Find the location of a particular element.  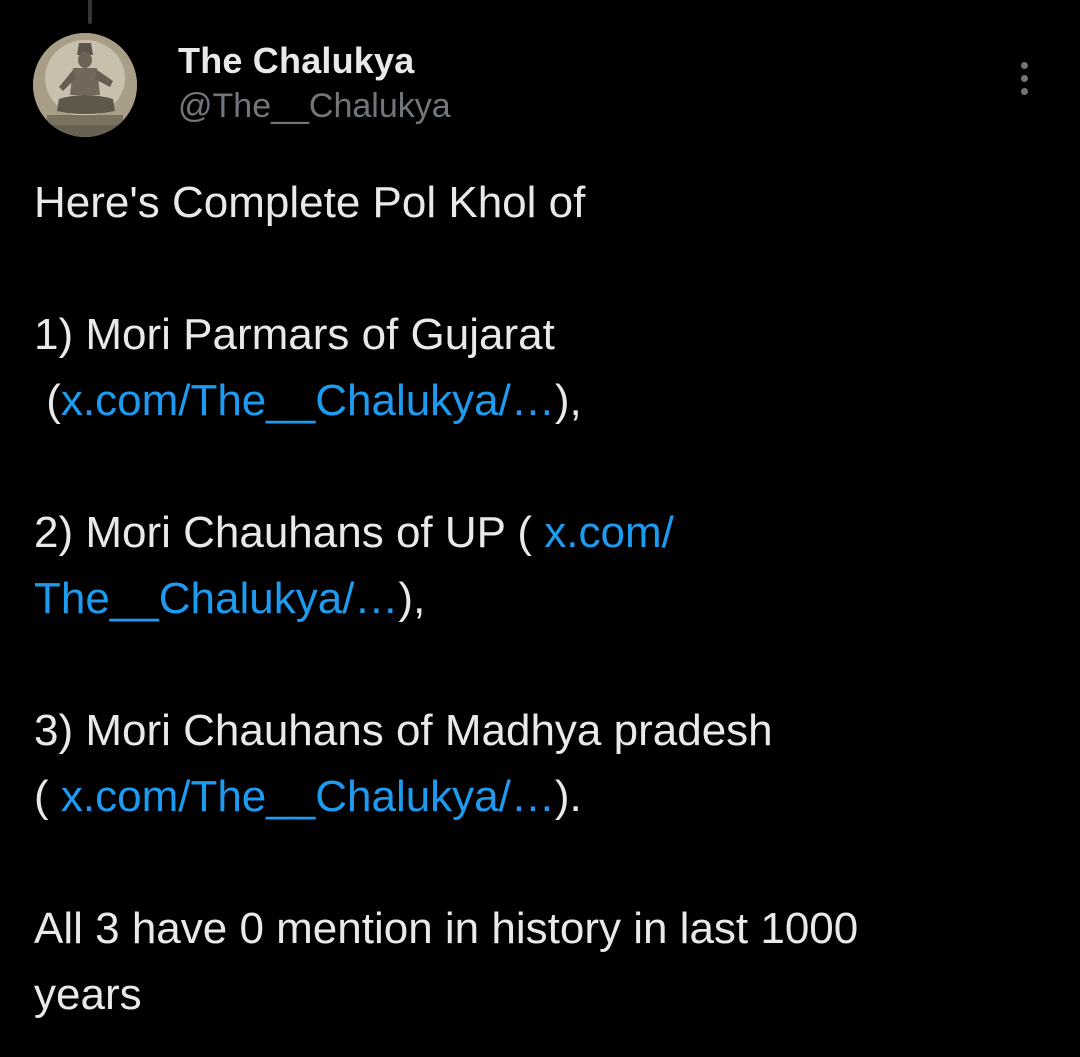

tweet-header: The Chalukya @The__Chalukya is located at coordinates (314, 83).